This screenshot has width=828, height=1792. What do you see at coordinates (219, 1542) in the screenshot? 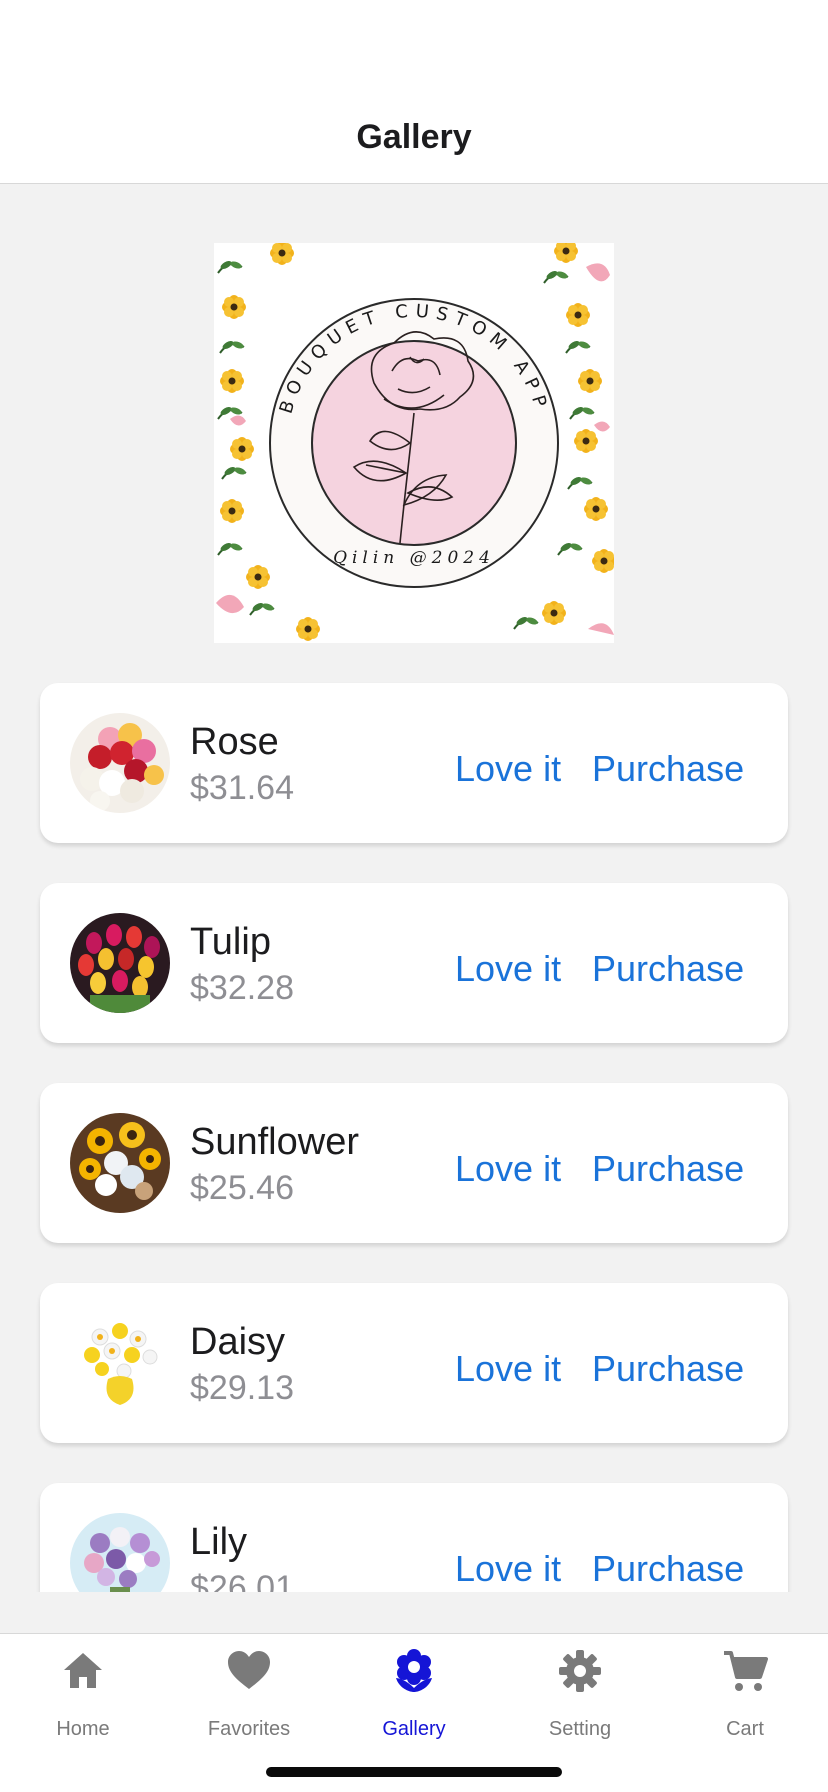
I see `product-name: Lily` at bounding box center [219, 1542].